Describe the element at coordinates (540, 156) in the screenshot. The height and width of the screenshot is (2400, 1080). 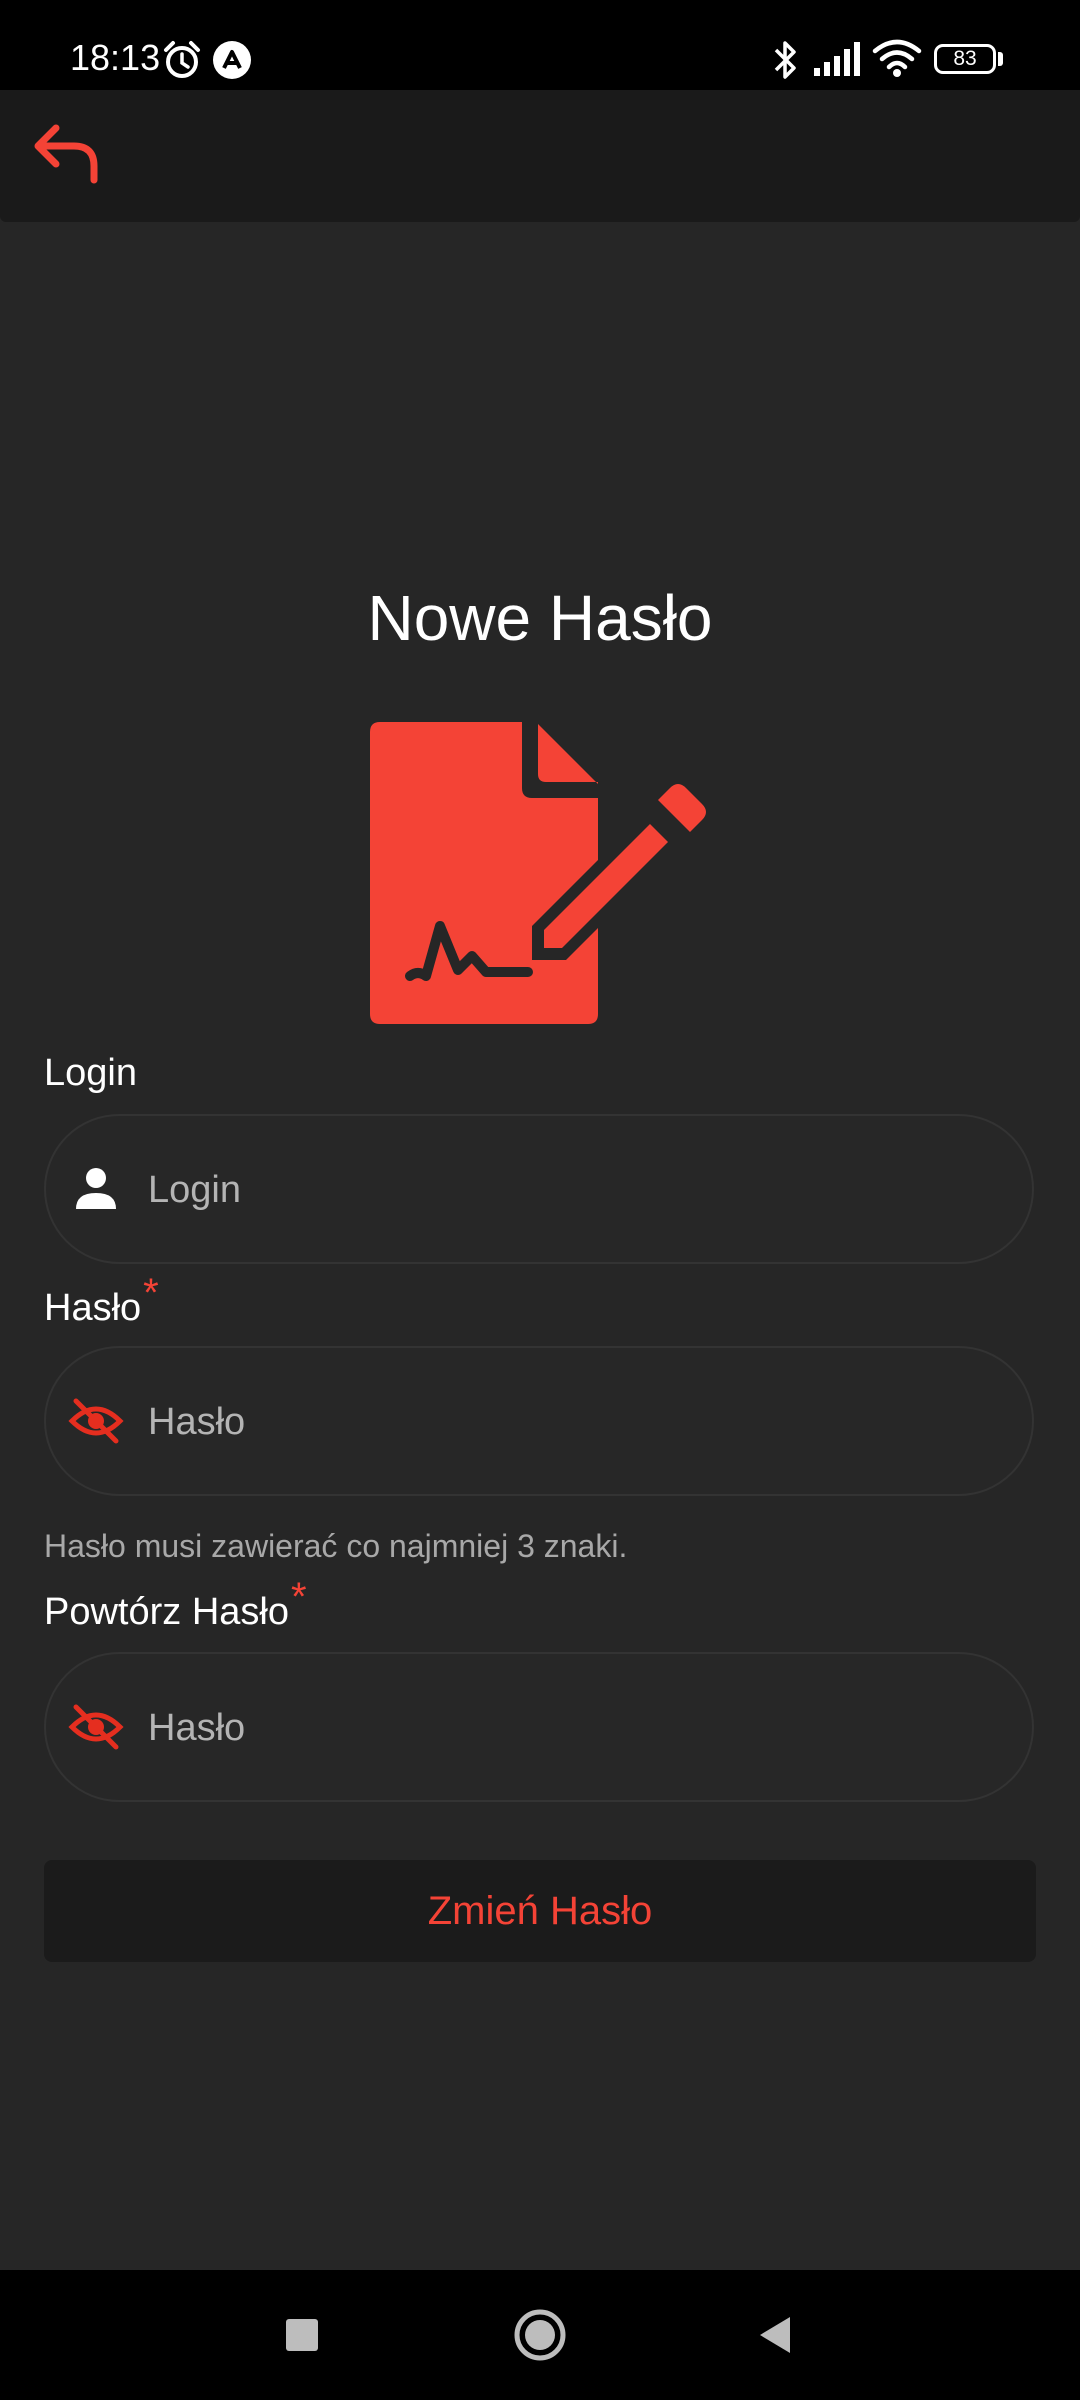
I see `app-header` at that location.